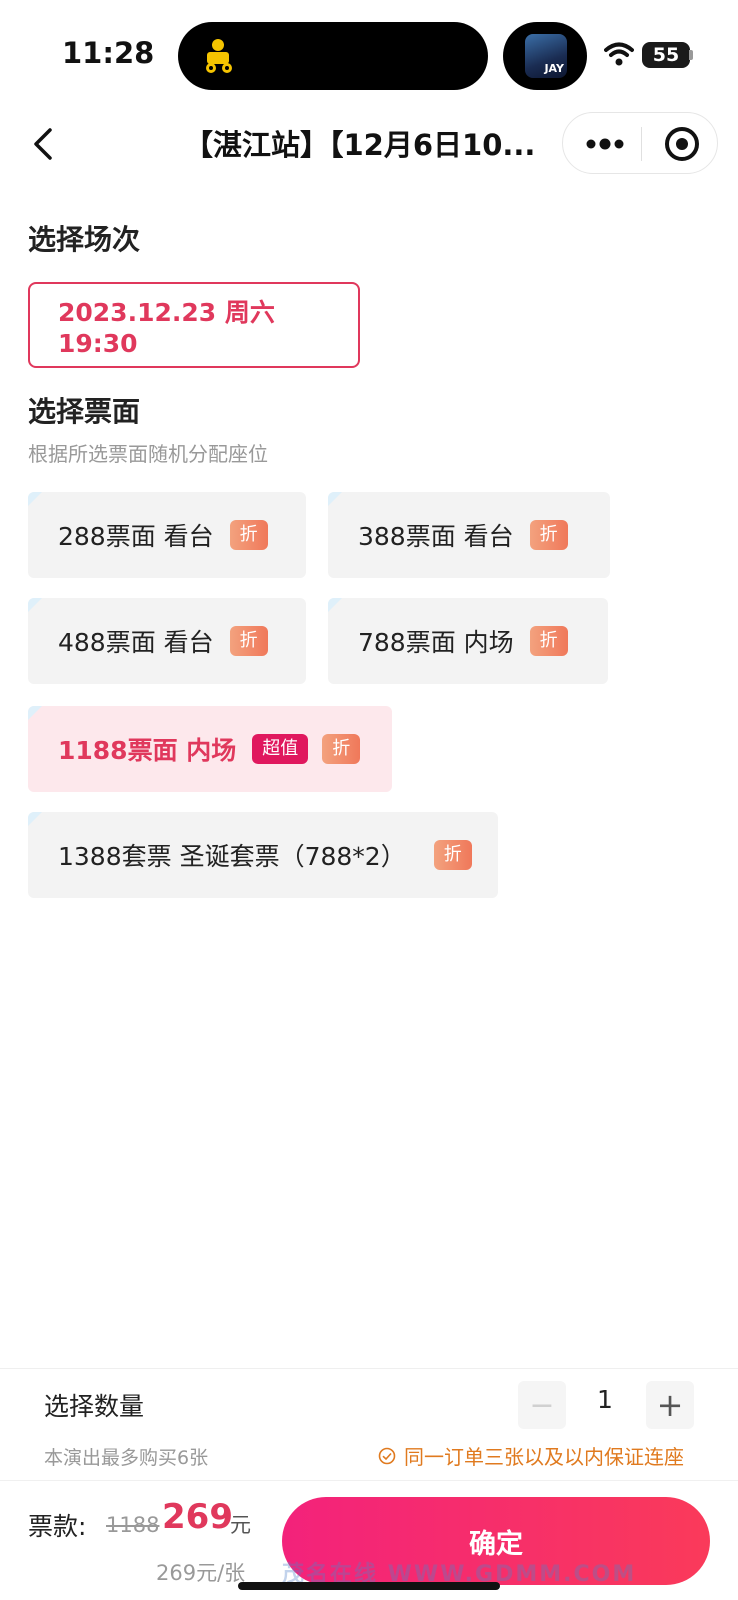 This screenshot has height=1600, width=738. What do you see at coordinates (619, 54) in the screenshot?
I see `wifi-icon` at bounding box center [619, 54].